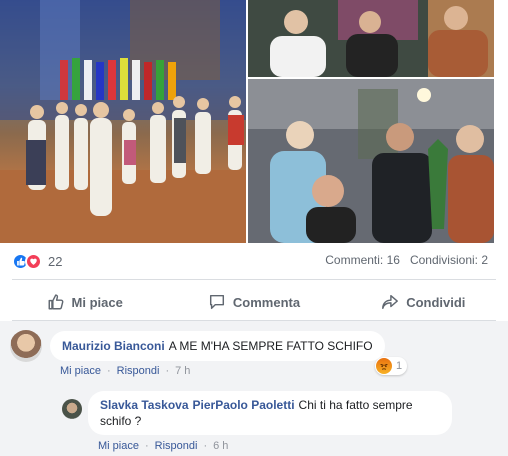 The height and width of the screenshot is (456, 508). Describe the element at coordinates (113, 346) in the screenshot. I see `comment-author: Maurizio Bianconi` at that location.